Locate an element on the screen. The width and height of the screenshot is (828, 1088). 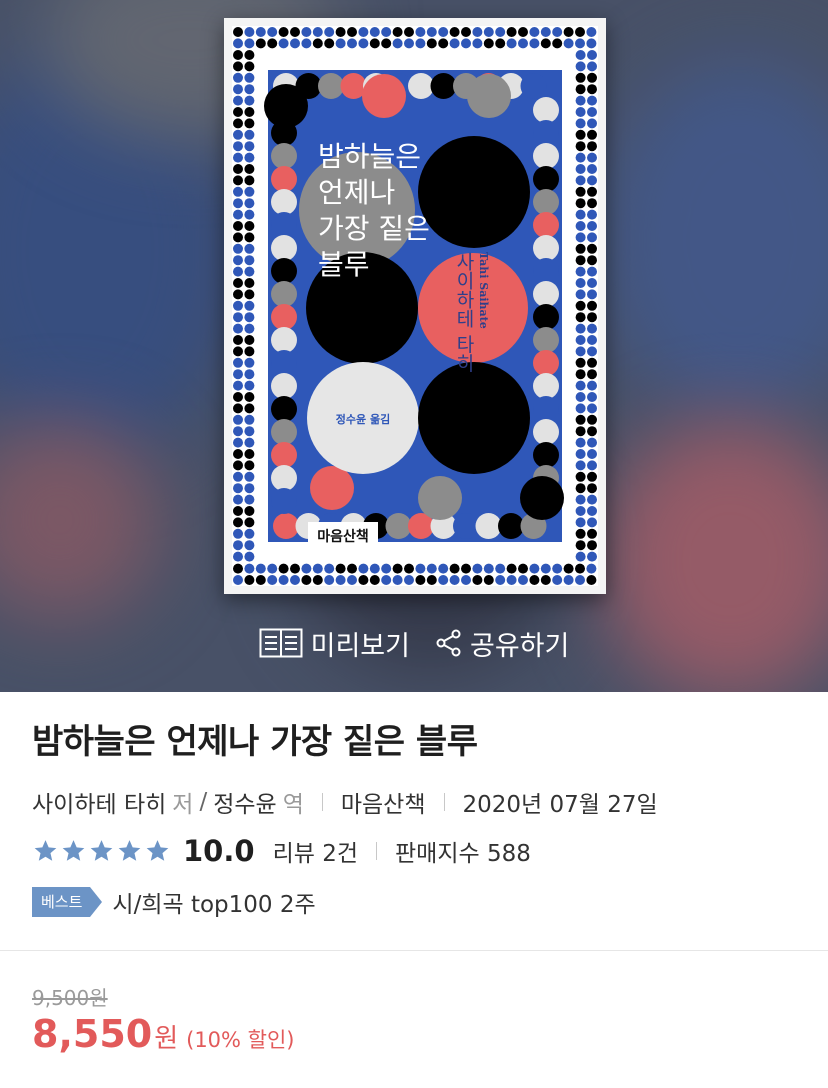
sale-price-row: 8,550 원 (10% 할인) is located at coordinates (163, 1034).